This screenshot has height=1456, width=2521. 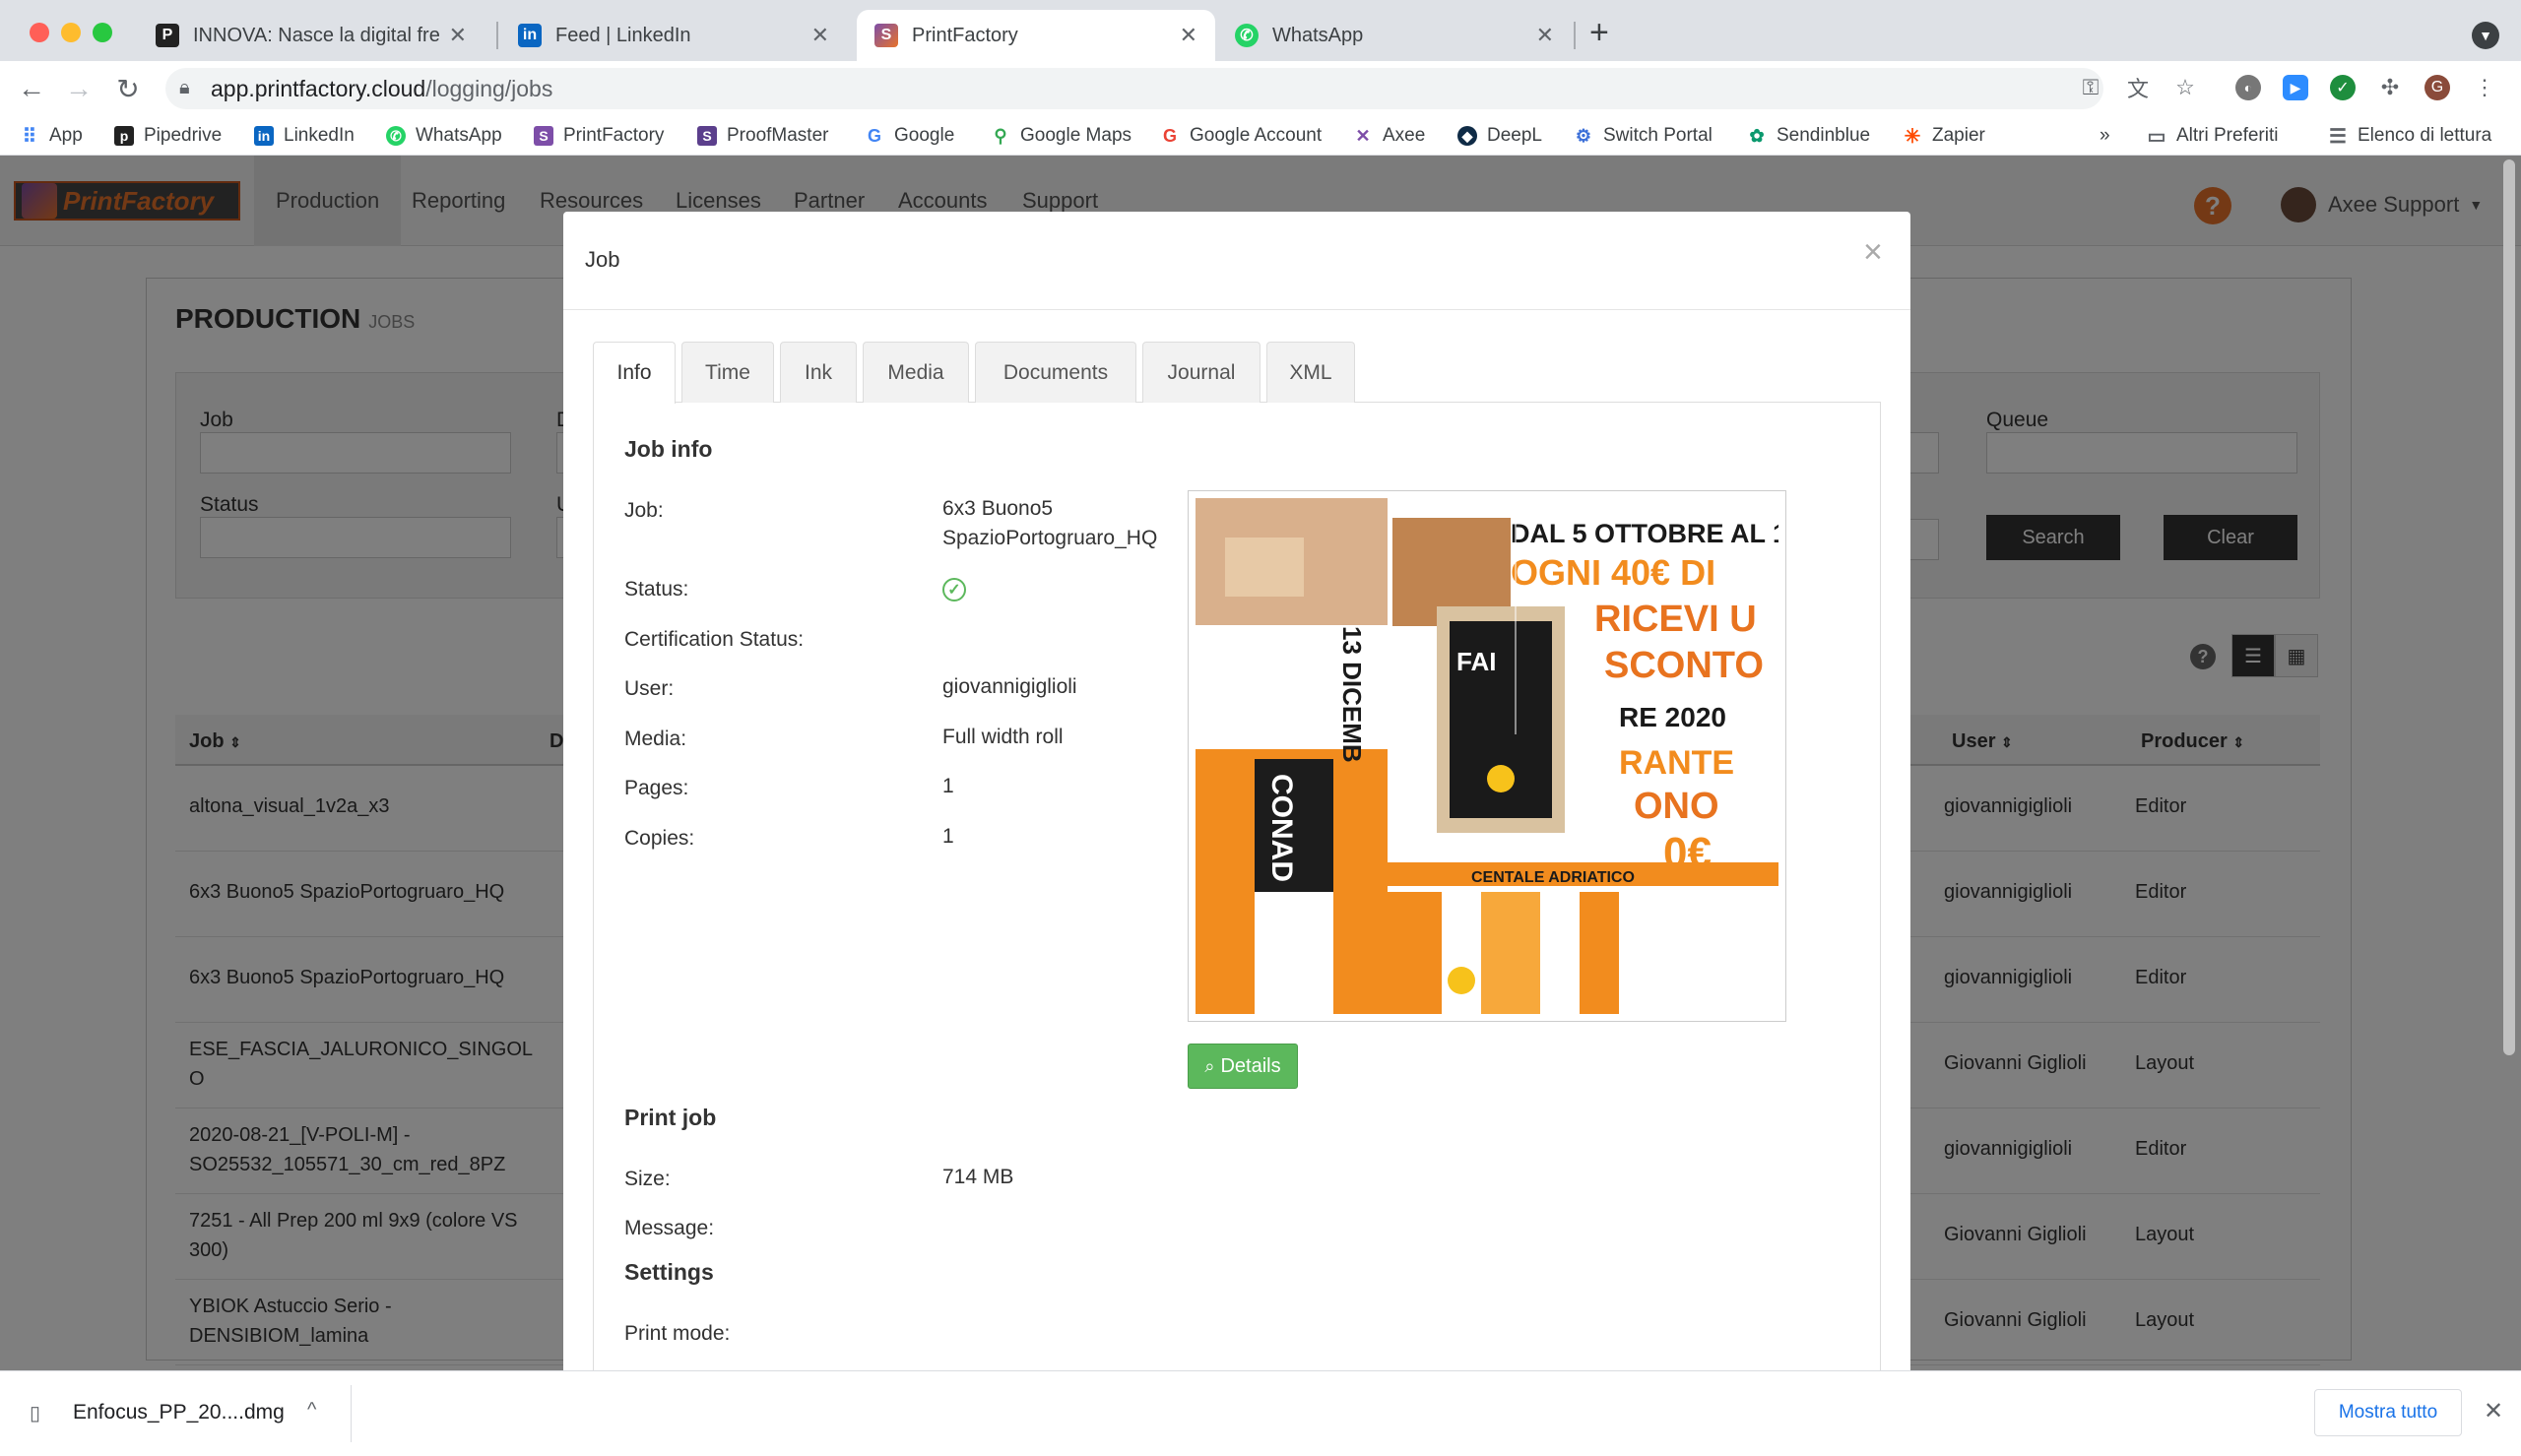 I want to click on preview-text: CENTALE ADRIATICO, so click(x=1553, y=877).